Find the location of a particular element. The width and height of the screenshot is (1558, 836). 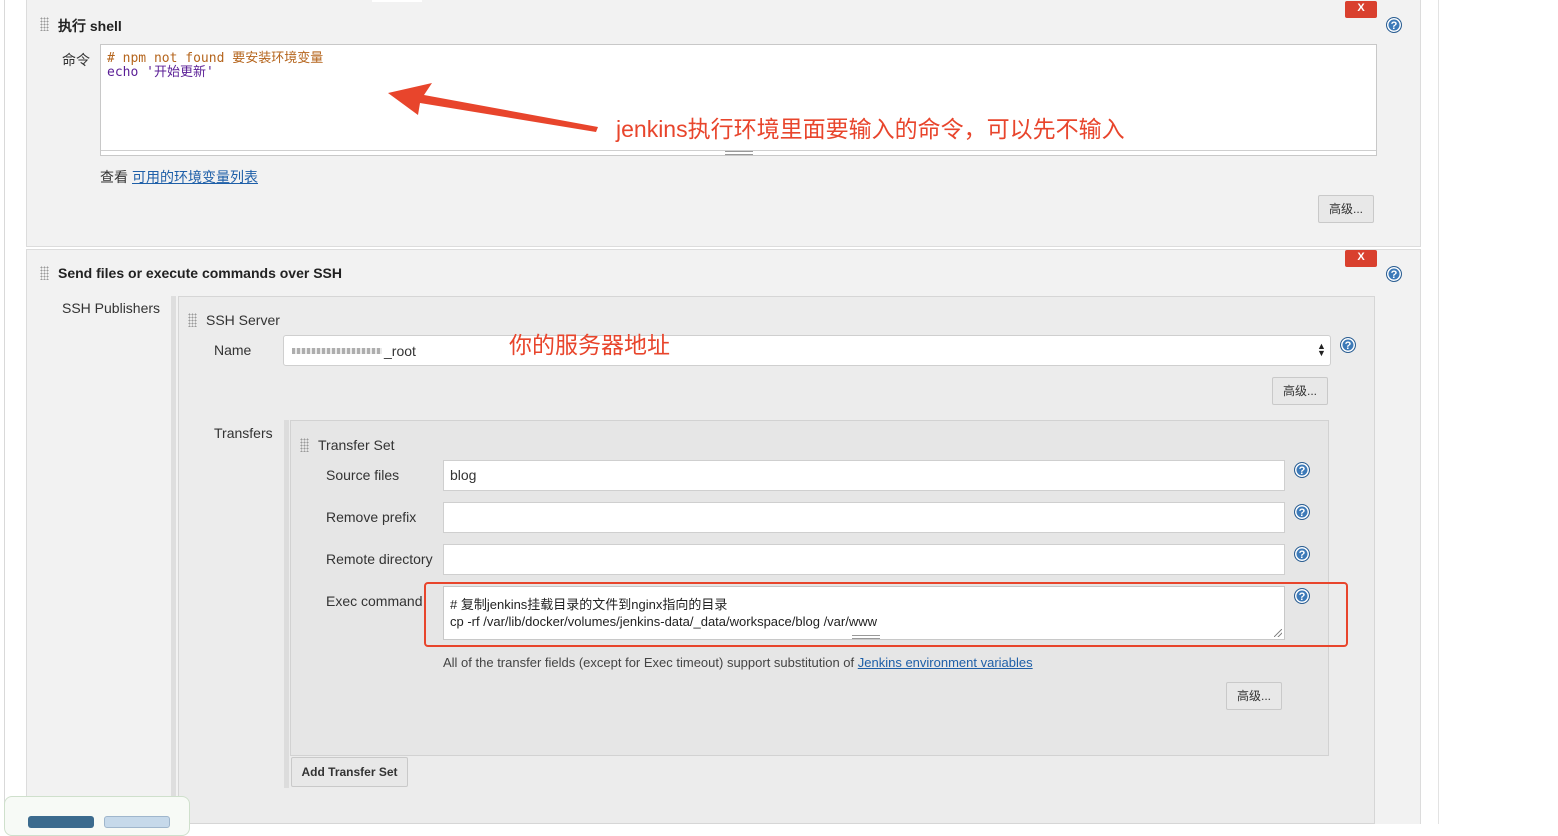

page-border-right is located at coordinates (1438, 412).